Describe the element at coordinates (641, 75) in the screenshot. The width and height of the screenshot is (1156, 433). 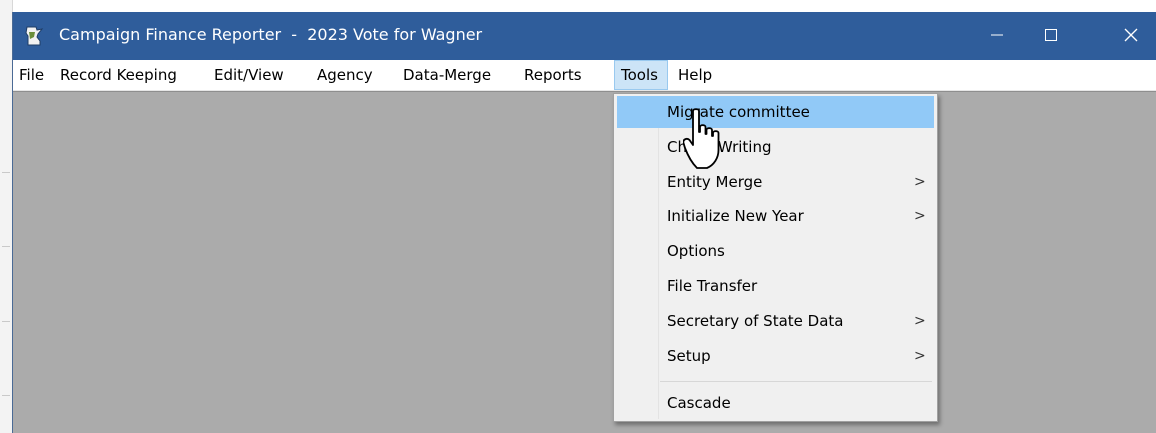
I see `menu-tools: Tools` at that location.